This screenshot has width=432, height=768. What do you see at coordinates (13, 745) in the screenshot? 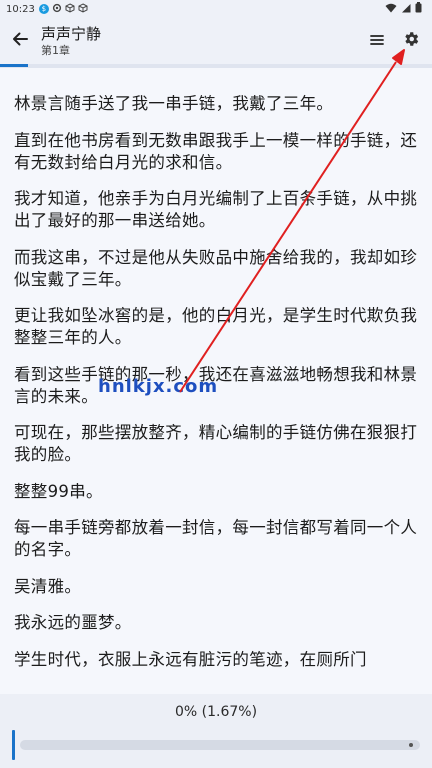
I see `slider-thumb` at bounding box center [13, 745].